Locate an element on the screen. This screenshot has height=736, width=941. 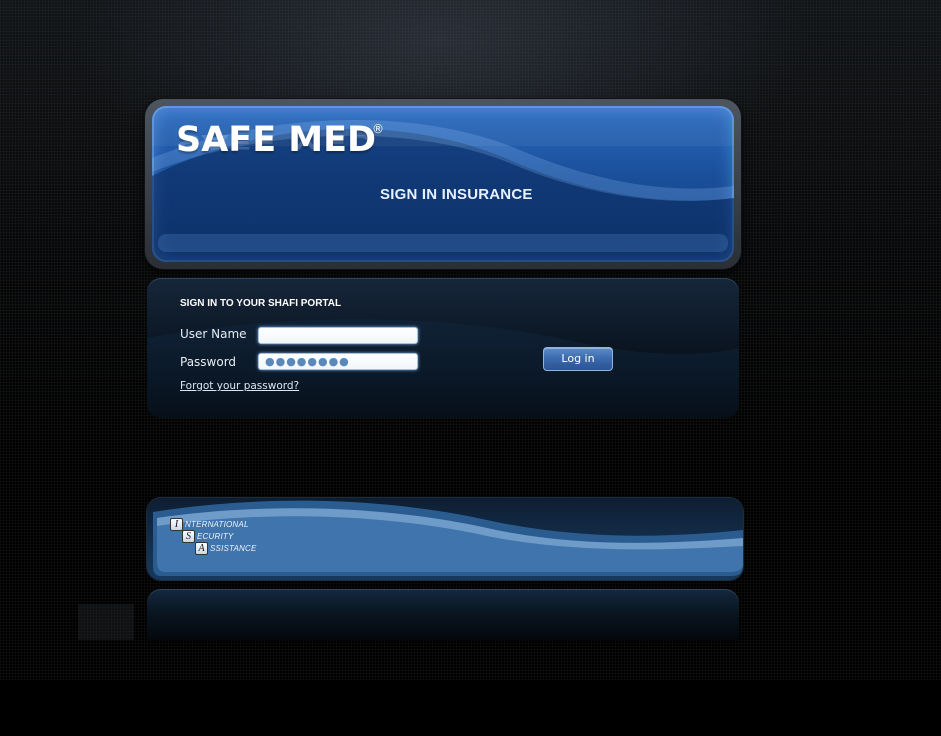
page-subtitle: SIGN IN INSURANCE is located at coordinates (456, 194).